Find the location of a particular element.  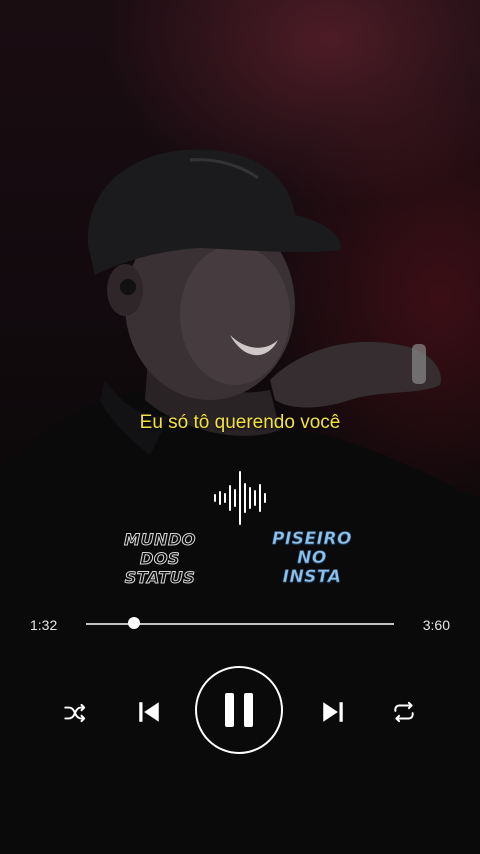

skip-previous-icon is located at coordinates (149, 712).